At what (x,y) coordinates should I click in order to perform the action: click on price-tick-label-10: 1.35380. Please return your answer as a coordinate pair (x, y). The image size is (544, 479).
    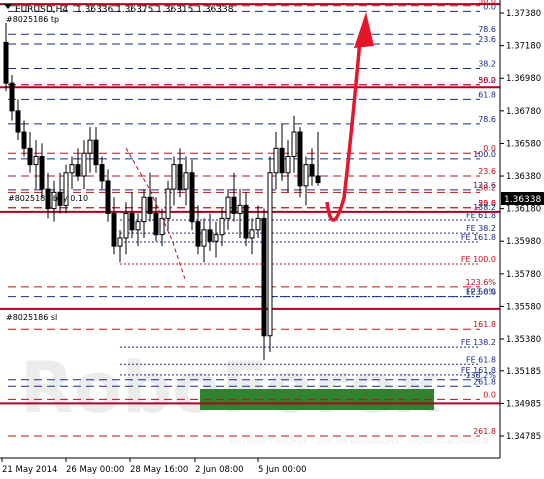
    Looking at the image, I should click on (523, 340).